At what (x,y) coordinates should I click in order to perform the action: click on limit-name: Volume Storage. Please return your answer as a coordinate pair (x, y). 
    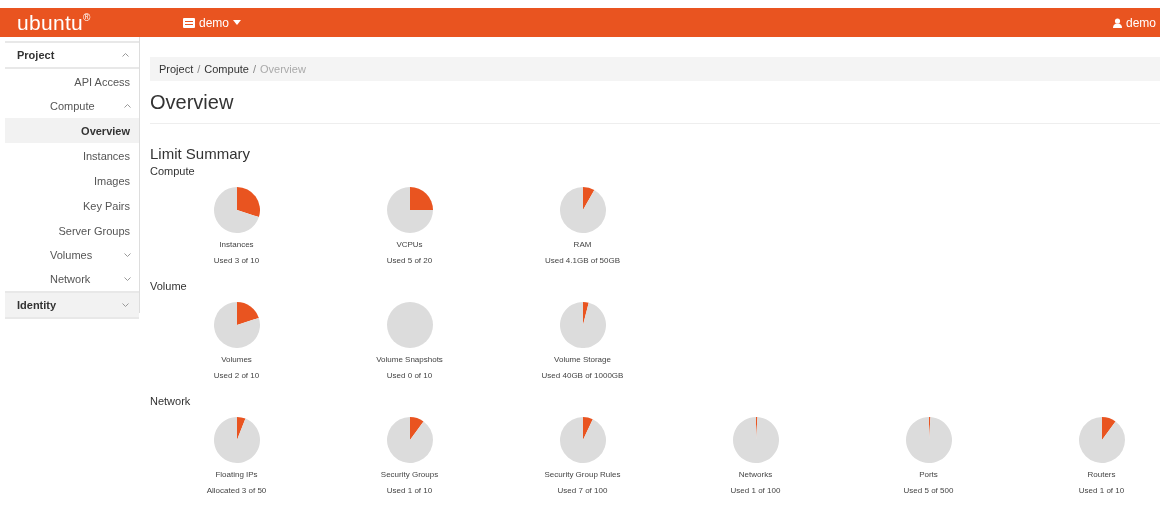
    Looking at the image, I should click on (582, 359).